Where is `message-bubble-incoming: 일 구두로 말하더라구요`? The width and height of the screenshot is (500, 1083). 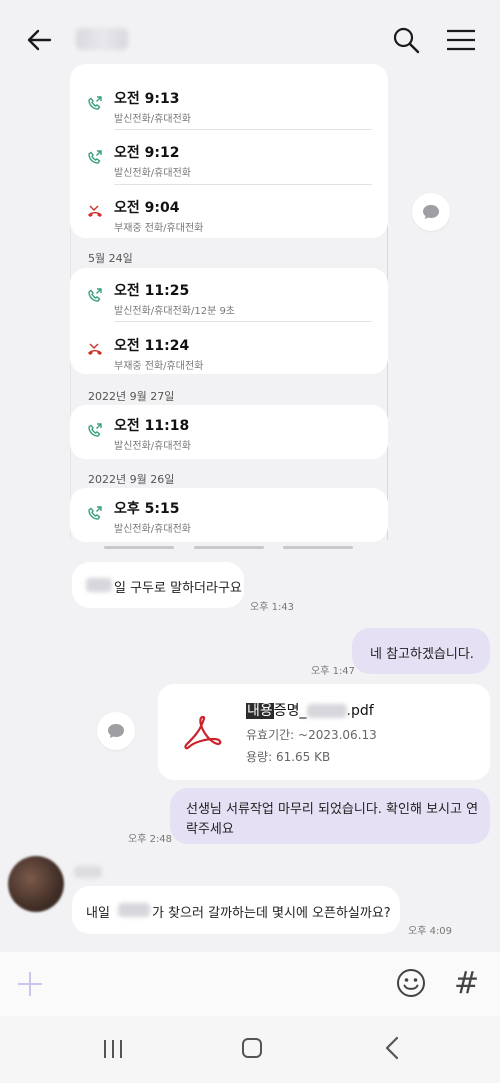 message-bubble-incoming: 일 구두로 말하더라구요 is located at coordinates (158, 585).